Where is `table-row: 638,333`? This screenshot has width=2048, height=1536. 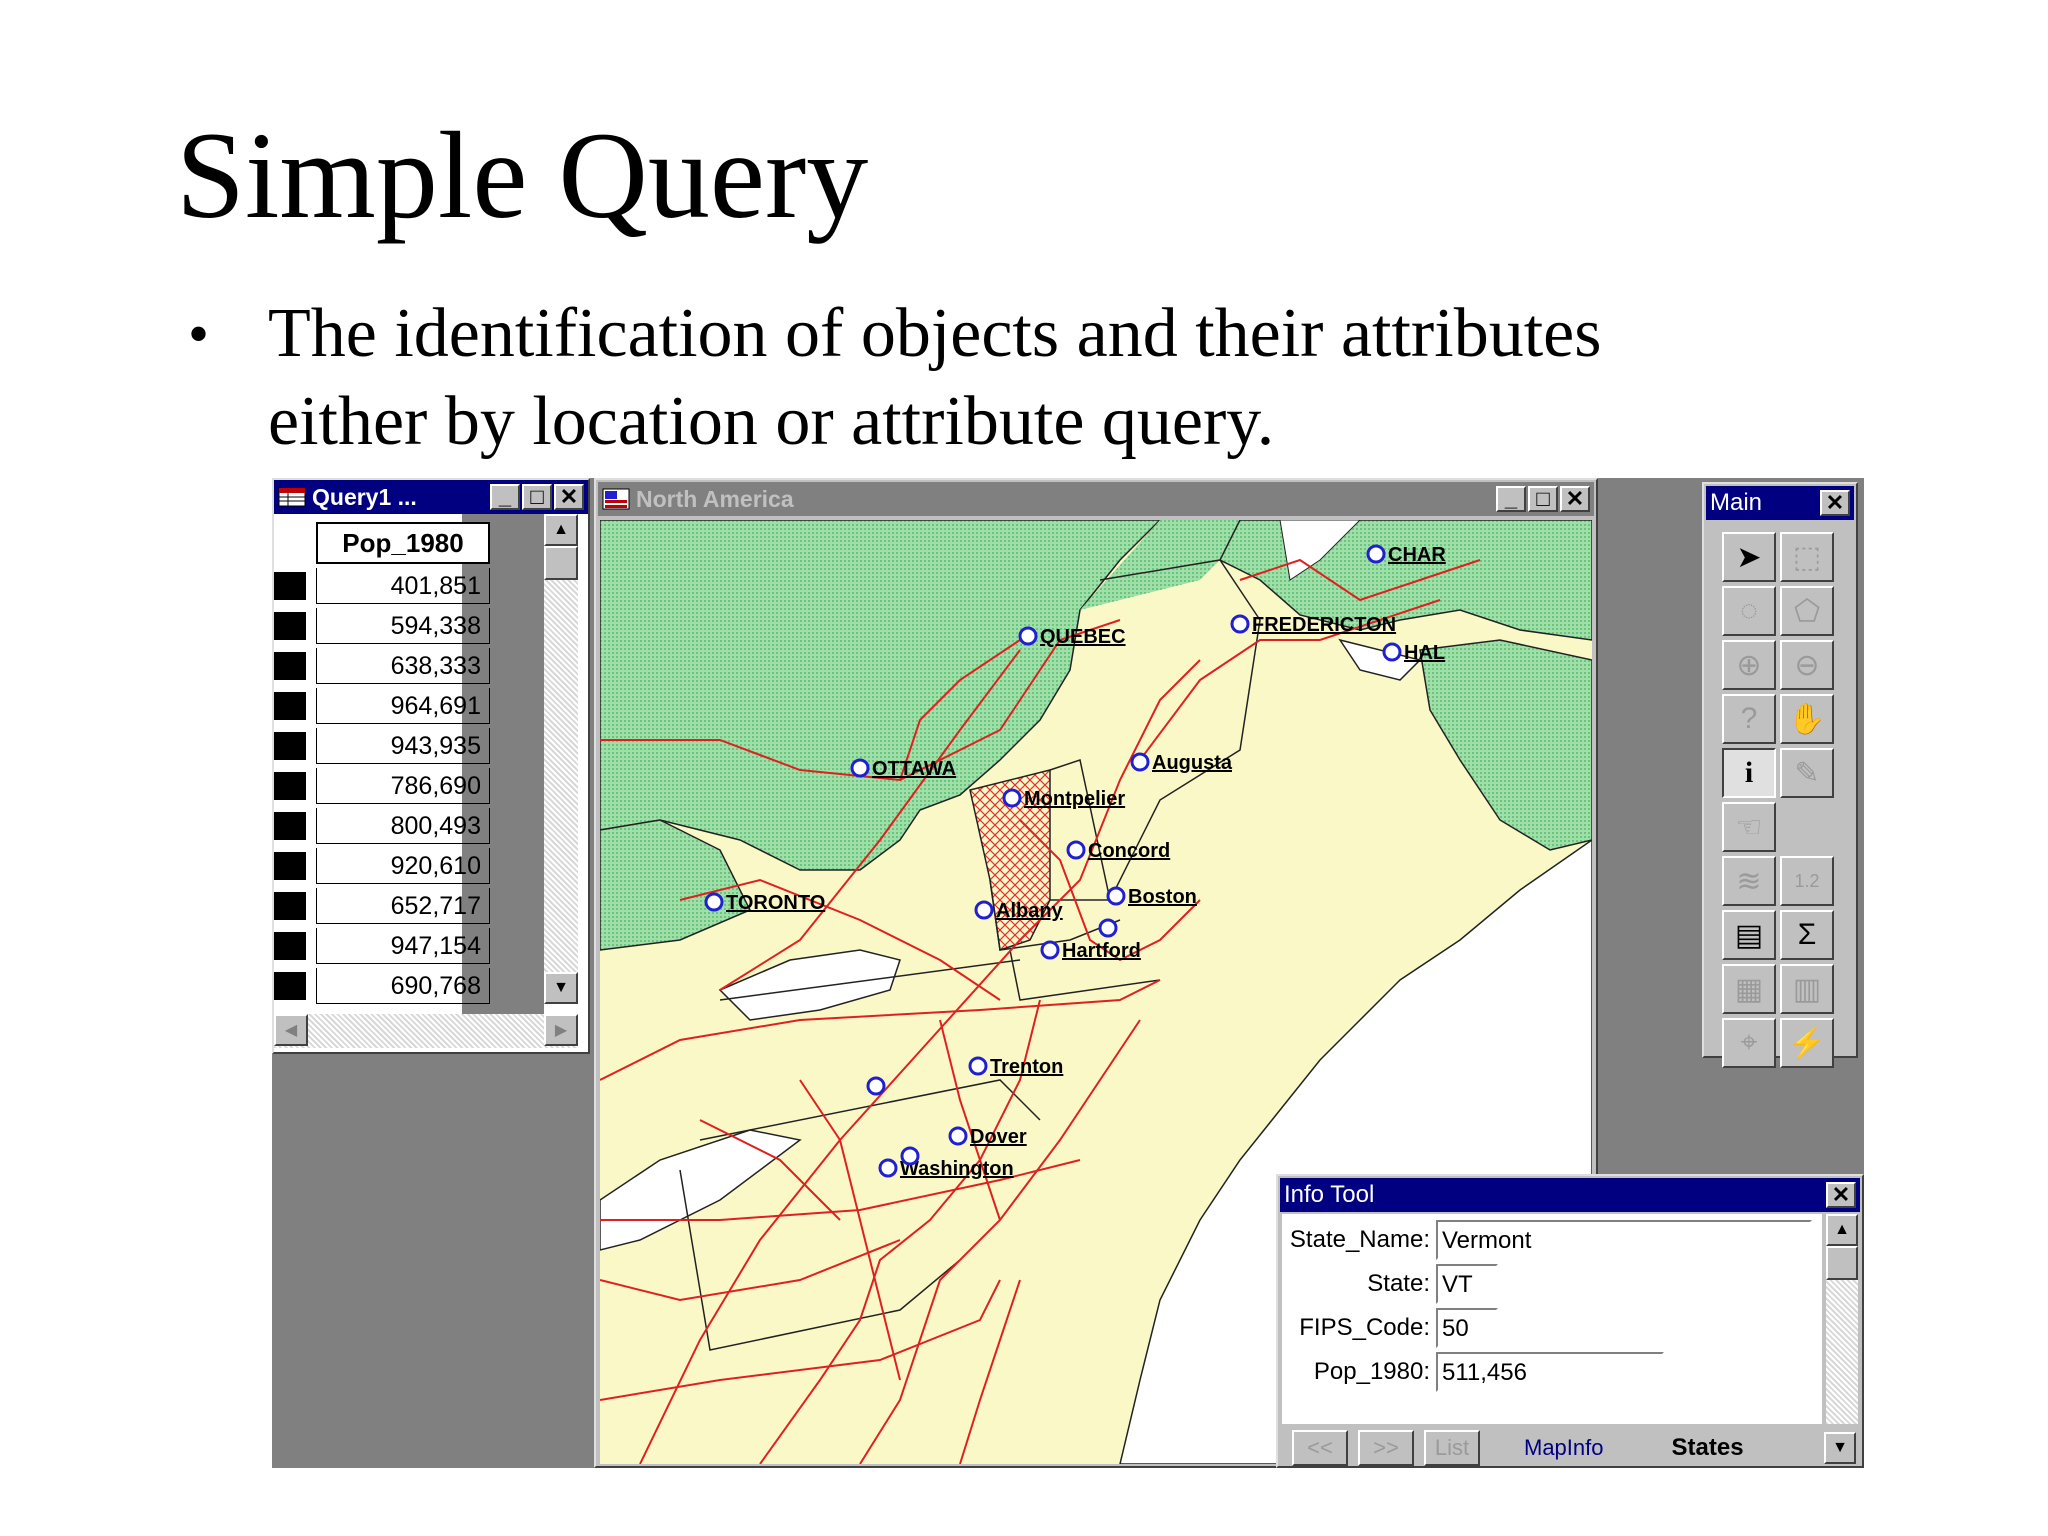 table-row: 638,333 is located at coordinates (394, 666).